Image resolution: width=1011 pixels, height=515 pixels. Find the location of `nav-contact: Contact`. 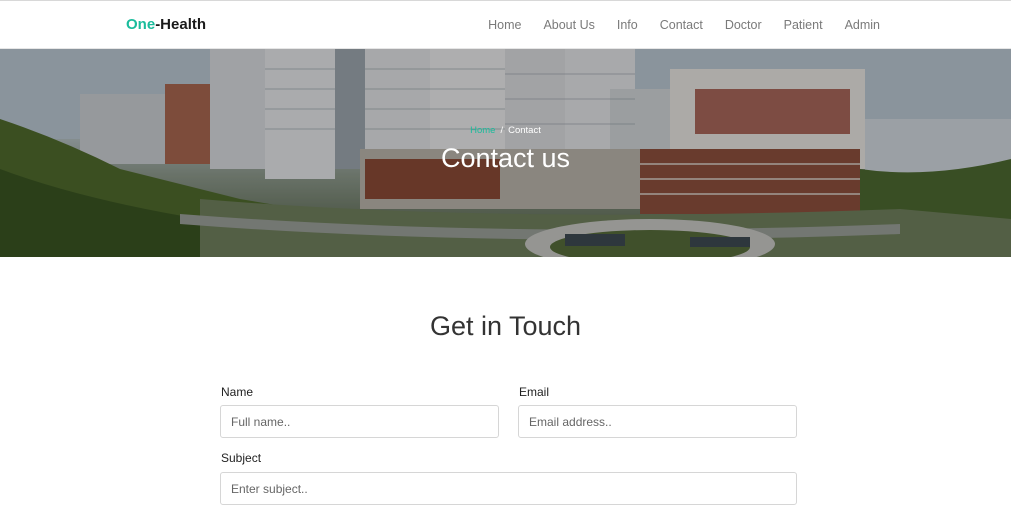

nav-contact: Contact is located at coordinates (681, 25).